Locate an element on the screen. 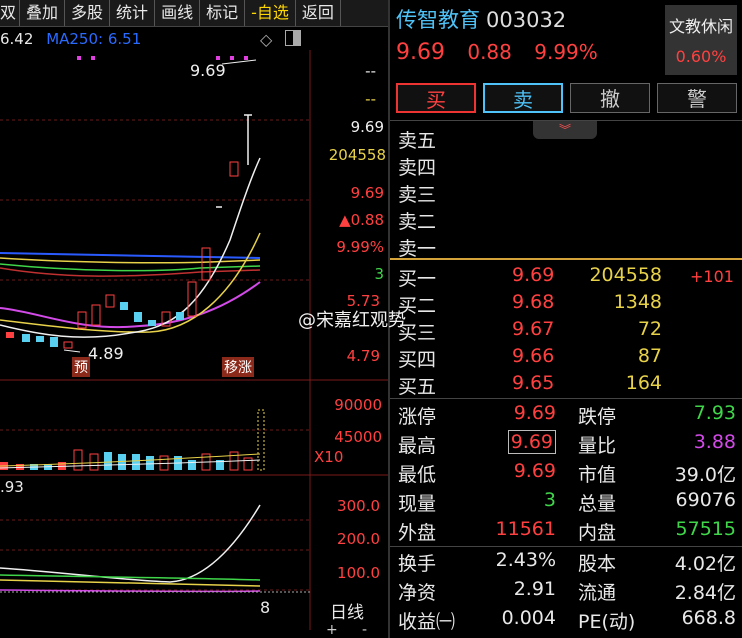  bid-1-label: 买一 is located at coordinates (417, 279).